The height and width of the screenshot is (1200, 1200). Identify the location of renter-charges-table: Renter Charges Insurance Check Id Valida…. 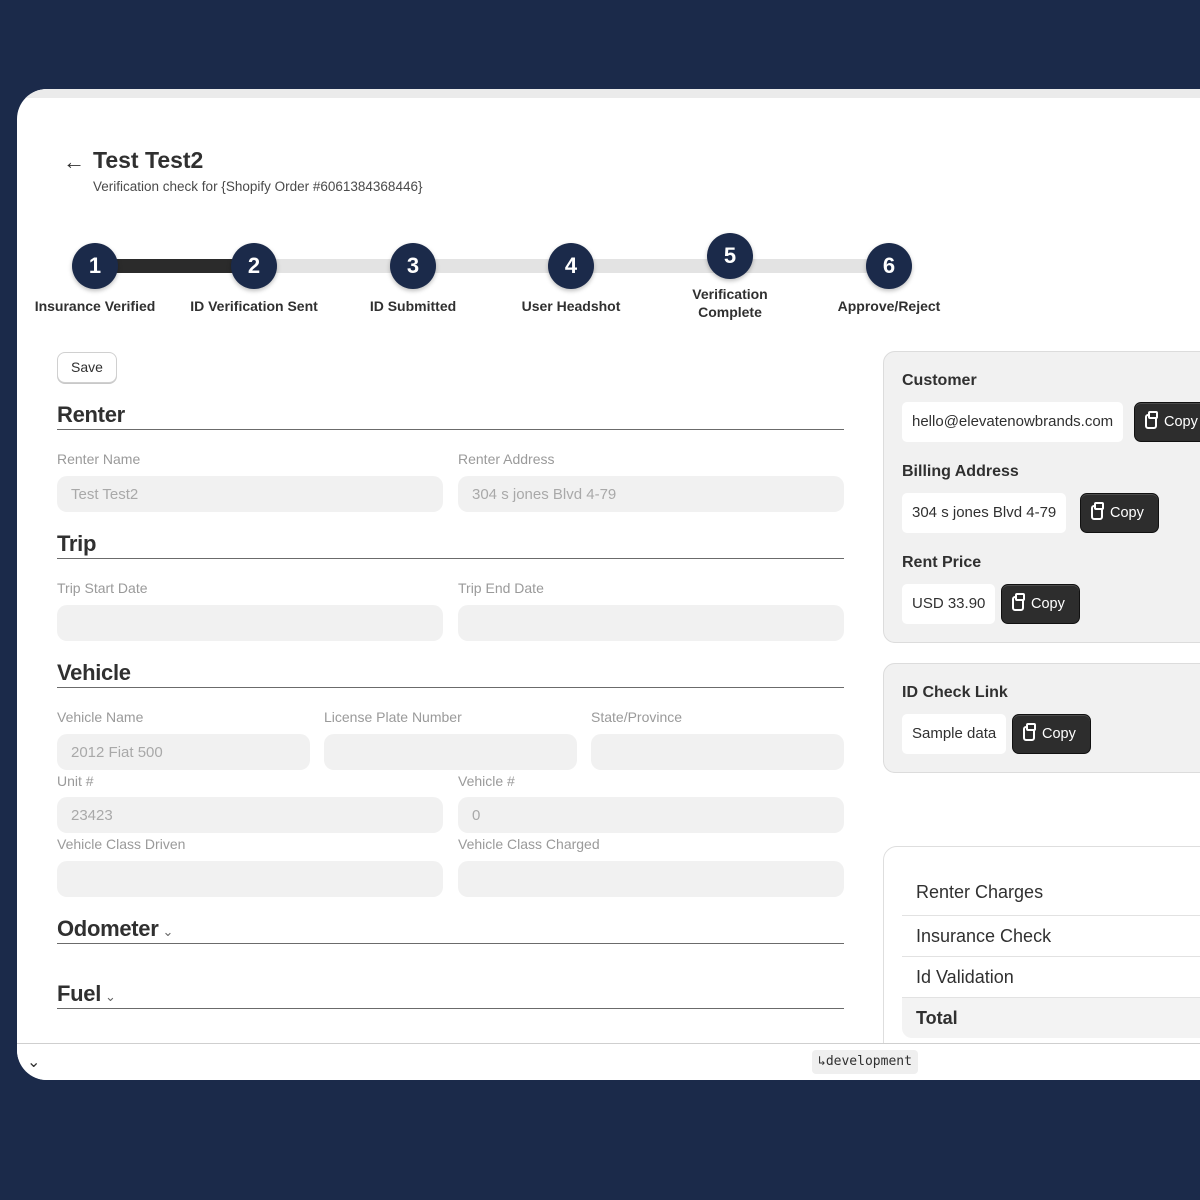
(1041, 956).